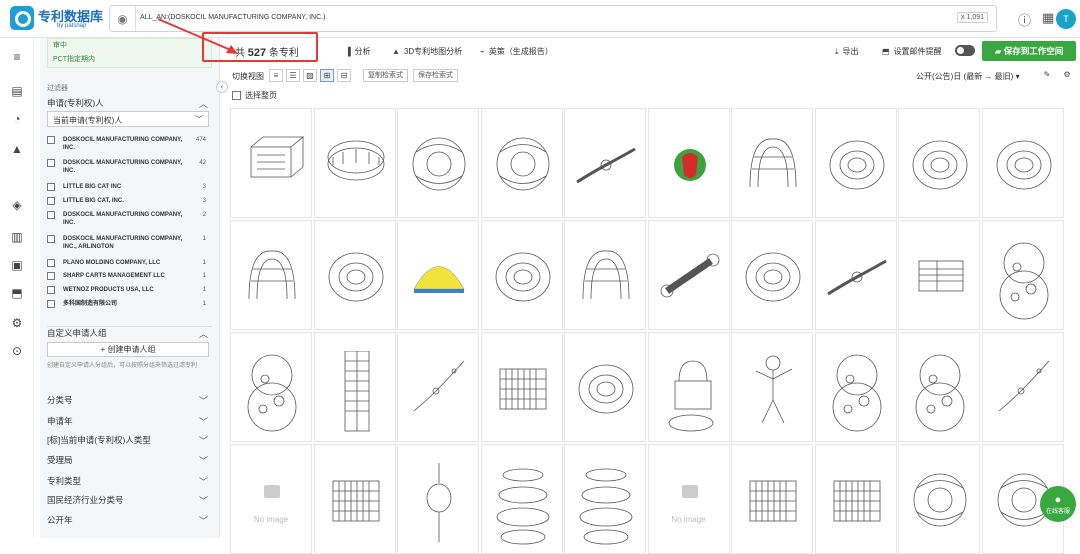 This screenshot has height=554, width=1080. What do you see at coordinates (1048, 18) in the screenshot?
I see `apps-grid-icon: ▦` at bounding box center [1048, 18].